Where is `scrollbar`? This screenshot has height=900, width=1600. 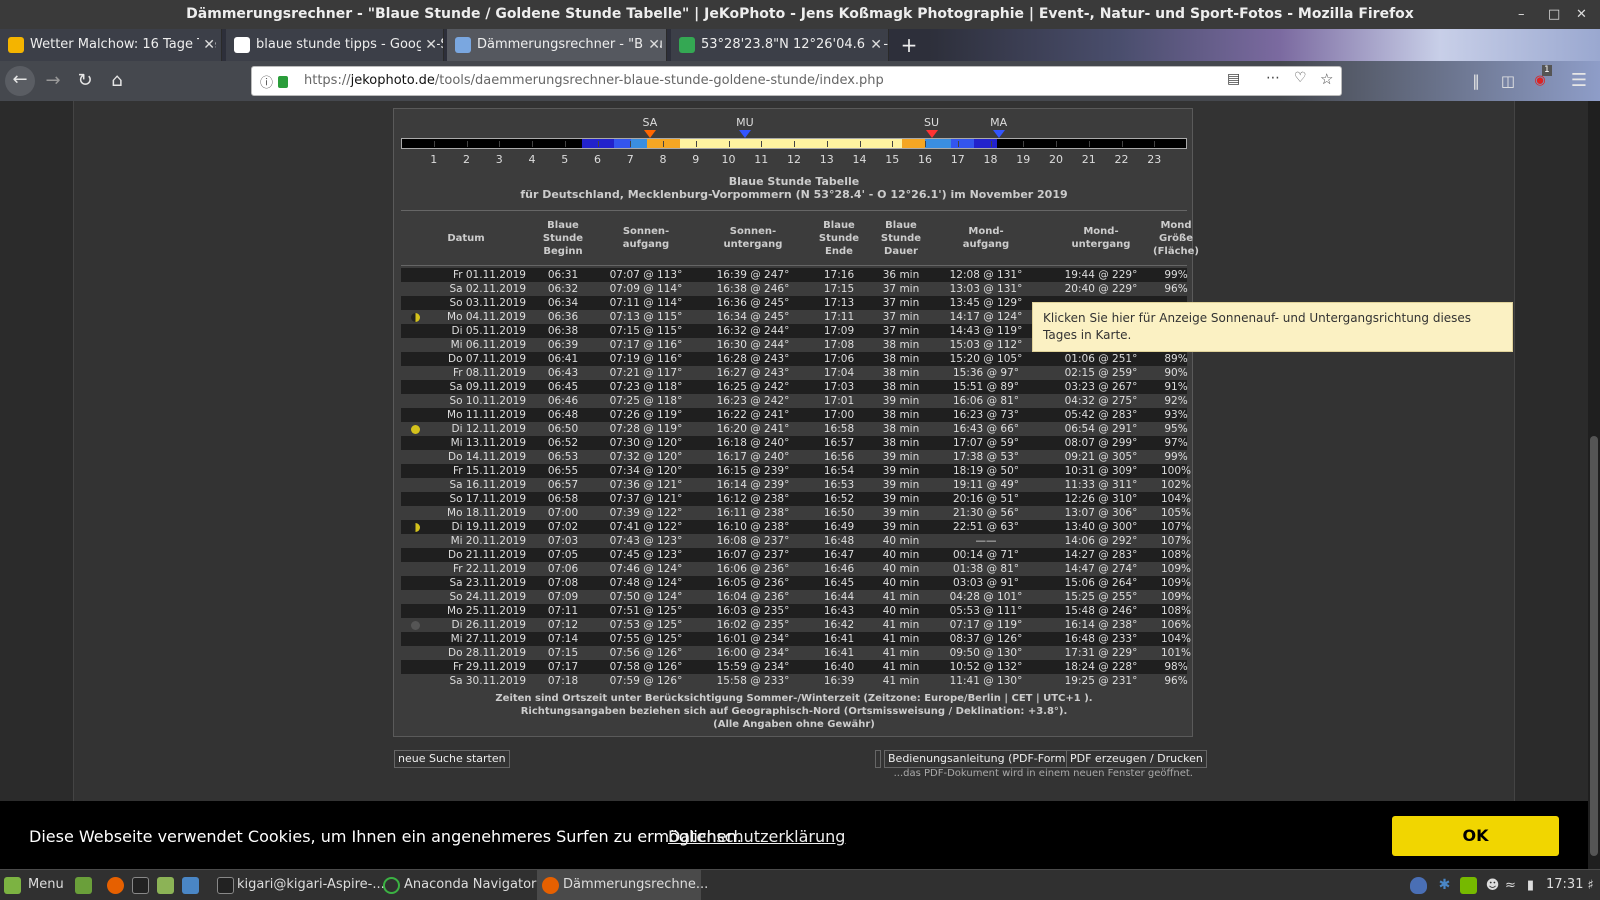
scrollbar is located at coordinates (1594, 485).